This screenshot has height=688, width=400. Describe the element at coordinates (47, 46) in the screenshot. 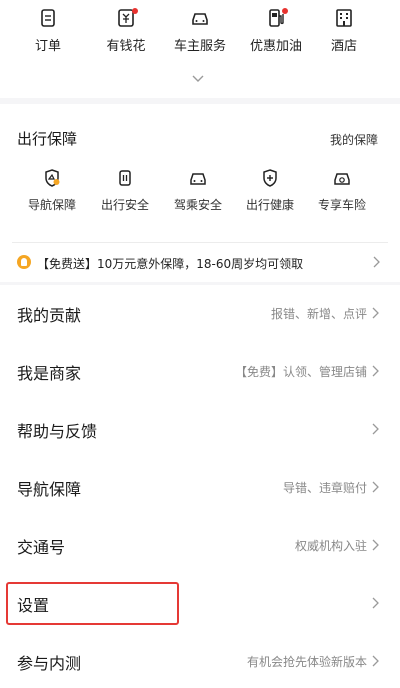

I see `shortcut-label: 订单` at that location.